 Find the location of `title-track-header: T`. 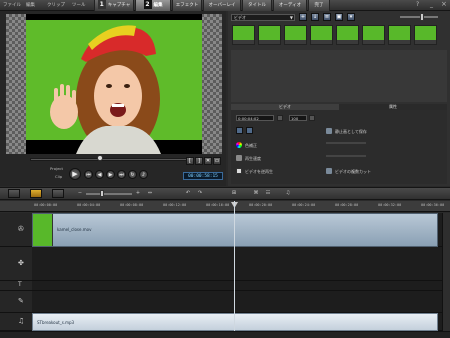

title-track-header: T is located at coordinates (16, 286).